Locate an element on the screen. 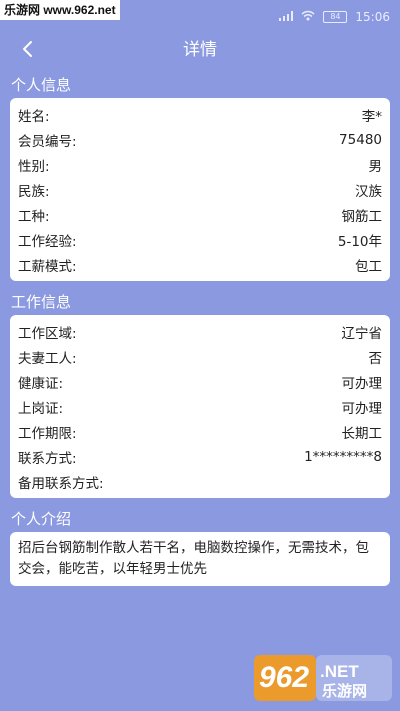 Image resolution: width=400 pixels, height=711 pixels. row-value: 5-10年 is located at coordinates (359, 241).